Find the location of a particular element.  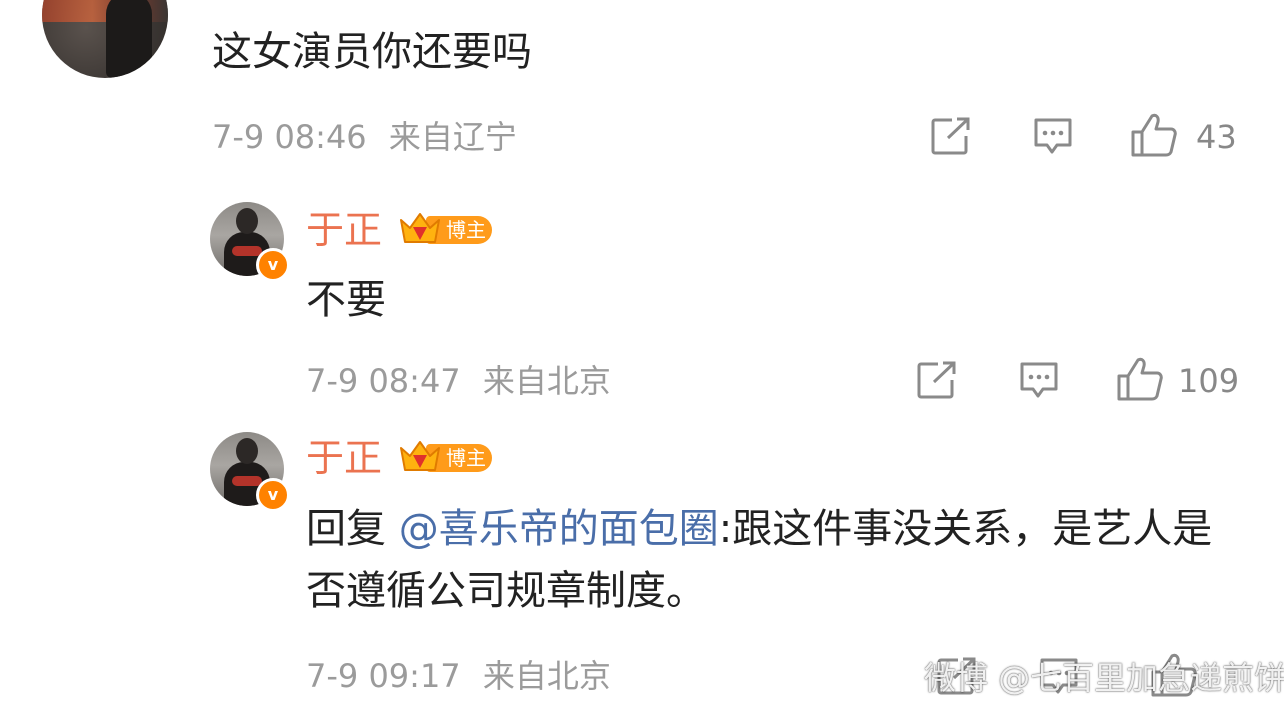

reply-meta: 7-9 09:17 来自北京 is located at coordinates (458, 676).